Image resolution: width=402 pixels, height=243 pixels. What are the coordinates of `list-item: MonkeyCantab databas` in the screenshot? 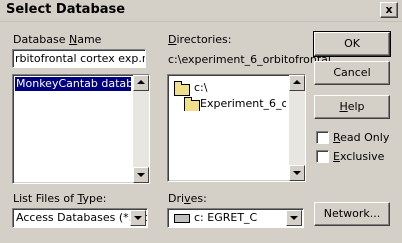 It's located at (73, 84).